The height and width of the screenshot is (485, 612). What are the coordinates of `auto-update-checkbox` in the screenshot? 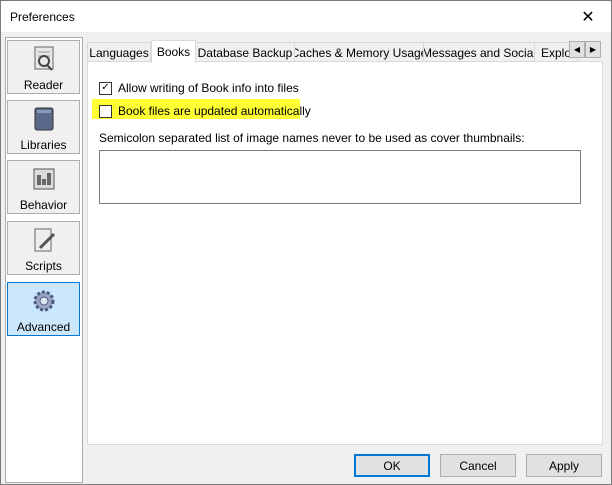 It's located at (105, 111).